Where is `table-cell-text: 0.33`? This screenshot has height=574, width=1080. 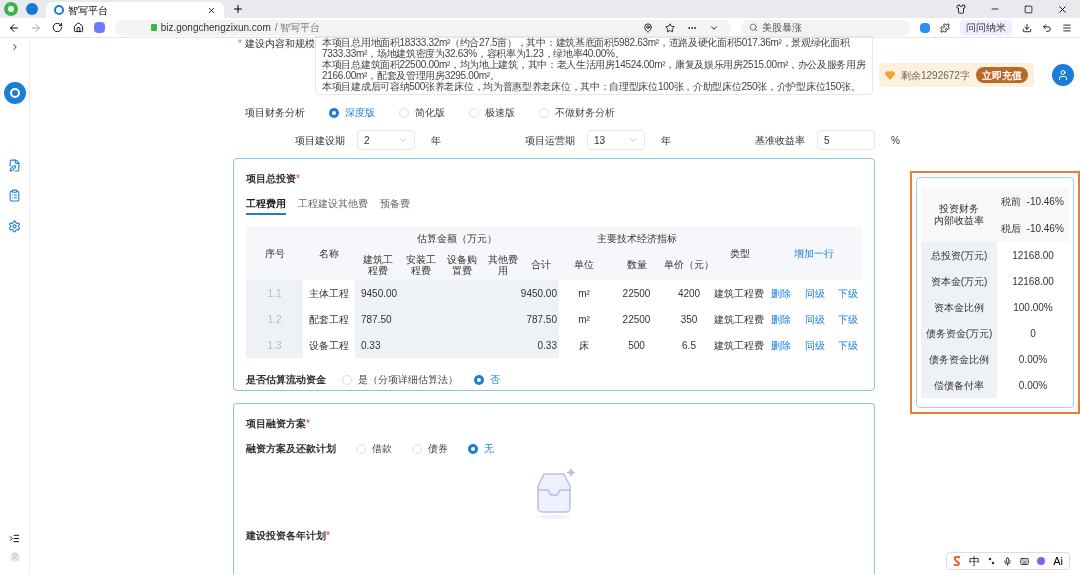 table-cell-text: 0.33 is located at coordinates (547, 345).